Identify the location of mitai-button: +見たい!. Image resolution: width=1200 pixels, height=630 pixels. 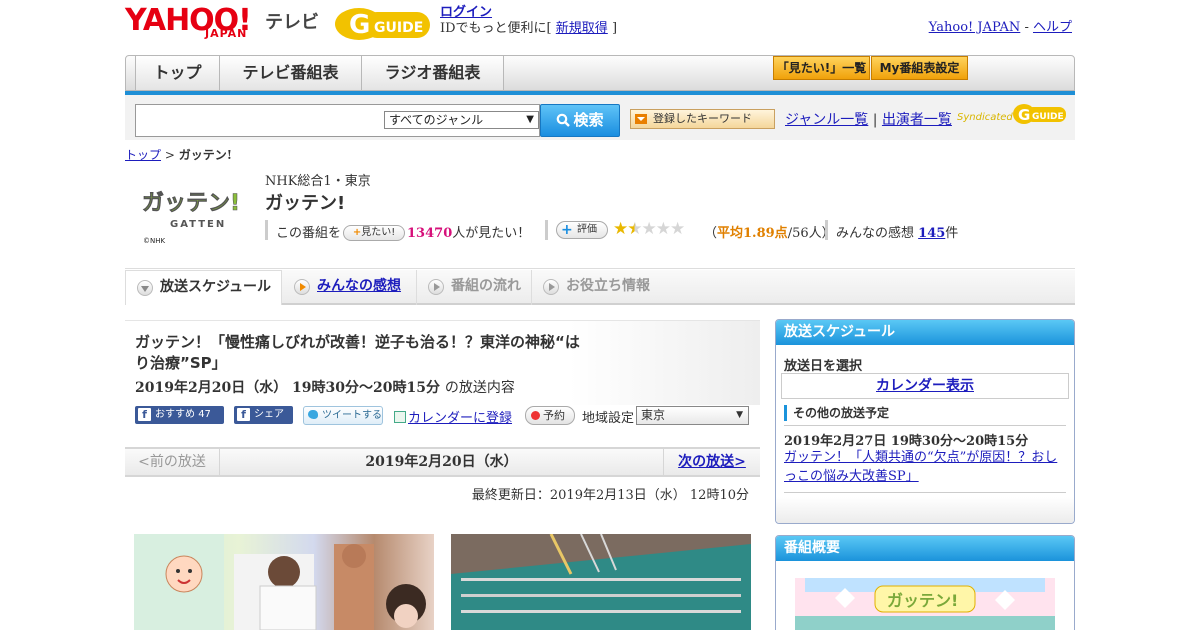
(374, 232).